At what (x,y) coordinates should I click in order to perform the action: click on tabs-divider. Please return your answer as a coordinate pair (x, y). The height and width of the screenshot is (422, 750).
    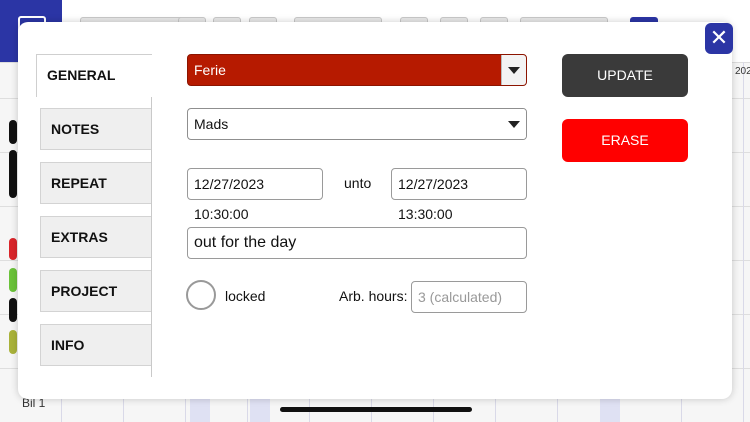
    Looking at the image, I should click on (151, 237).